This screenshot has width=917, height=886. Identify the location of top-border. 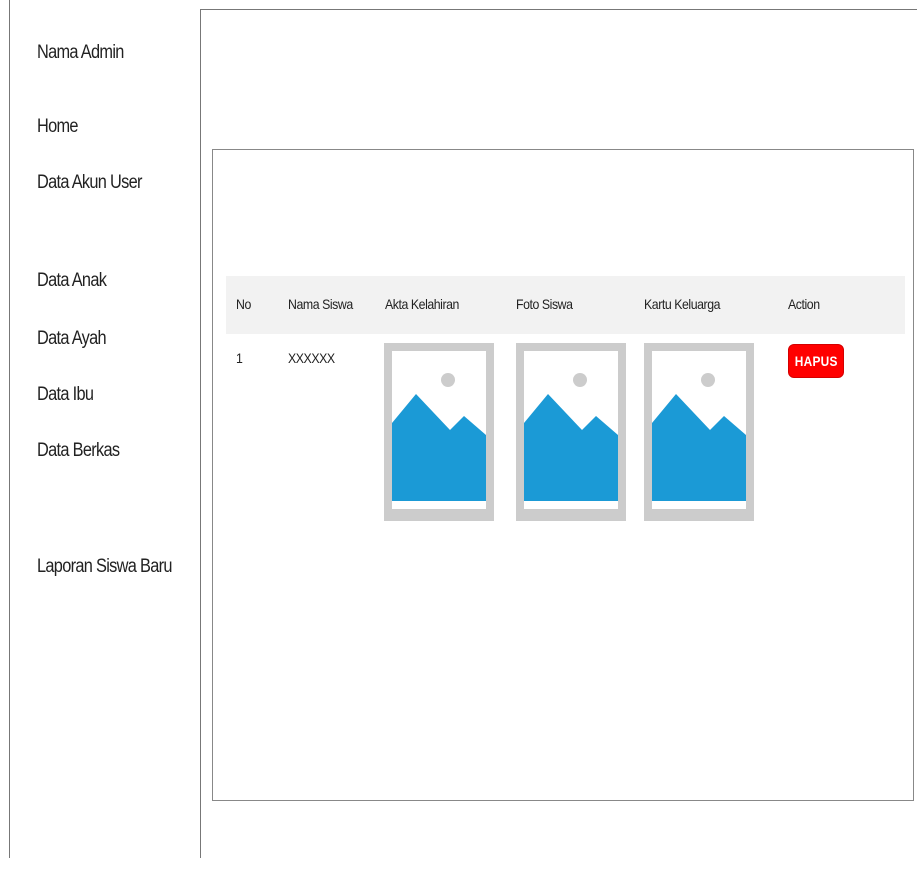
(558, 9).